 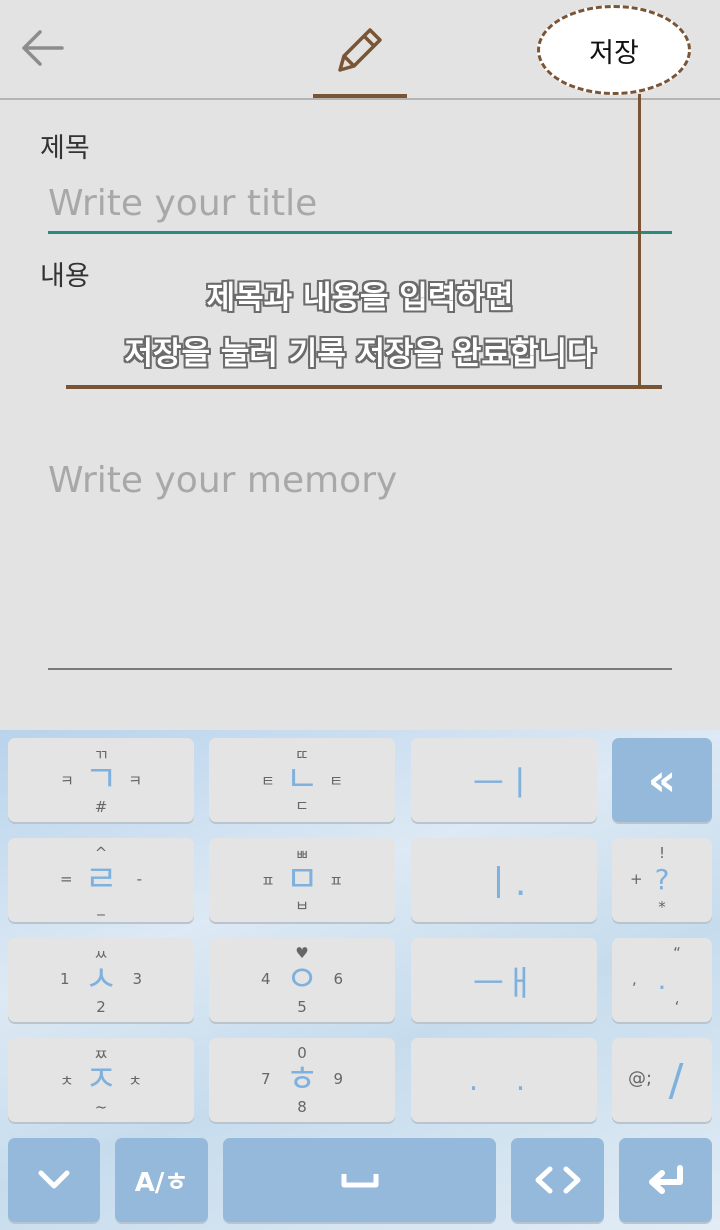 I want to click on annotation-text: 제목과 내용을 입력하면 저장을 눌러 기록 저장을 완료합니다, so click(x=360, y=326).